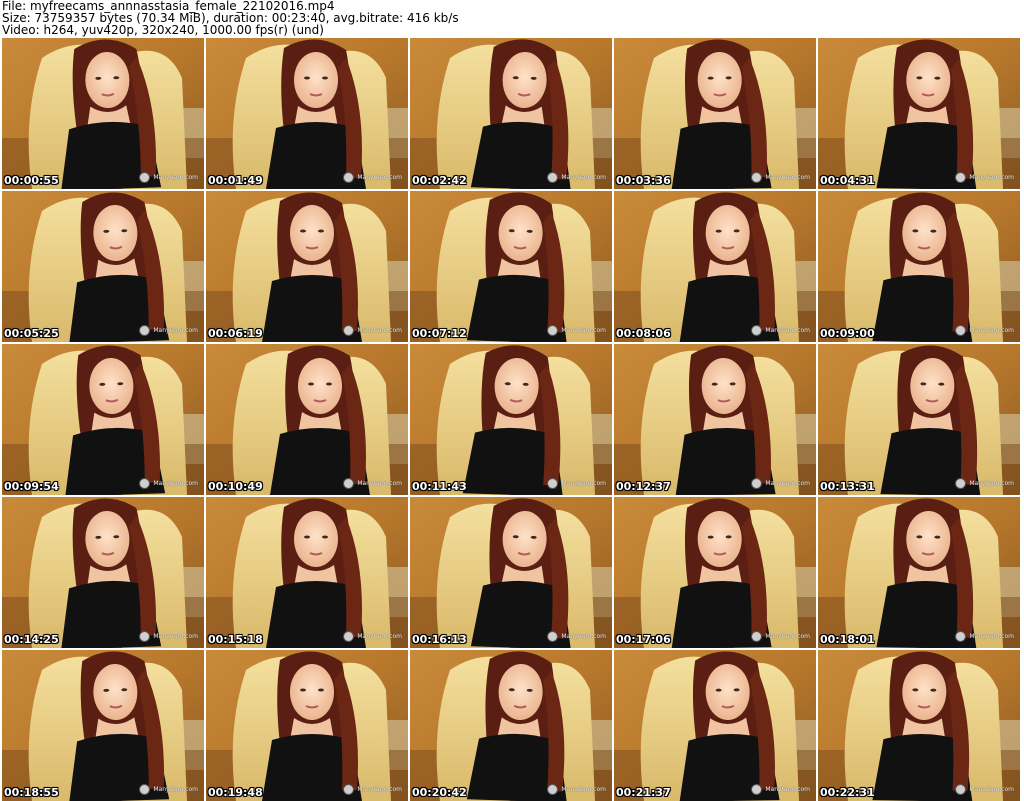 This screenshot has height=801, width=1024. Describe the element at coordinates (307, 572) in the screenshot. I see `video-thumbnail: ManyCam.com 00:15:18` at that location.